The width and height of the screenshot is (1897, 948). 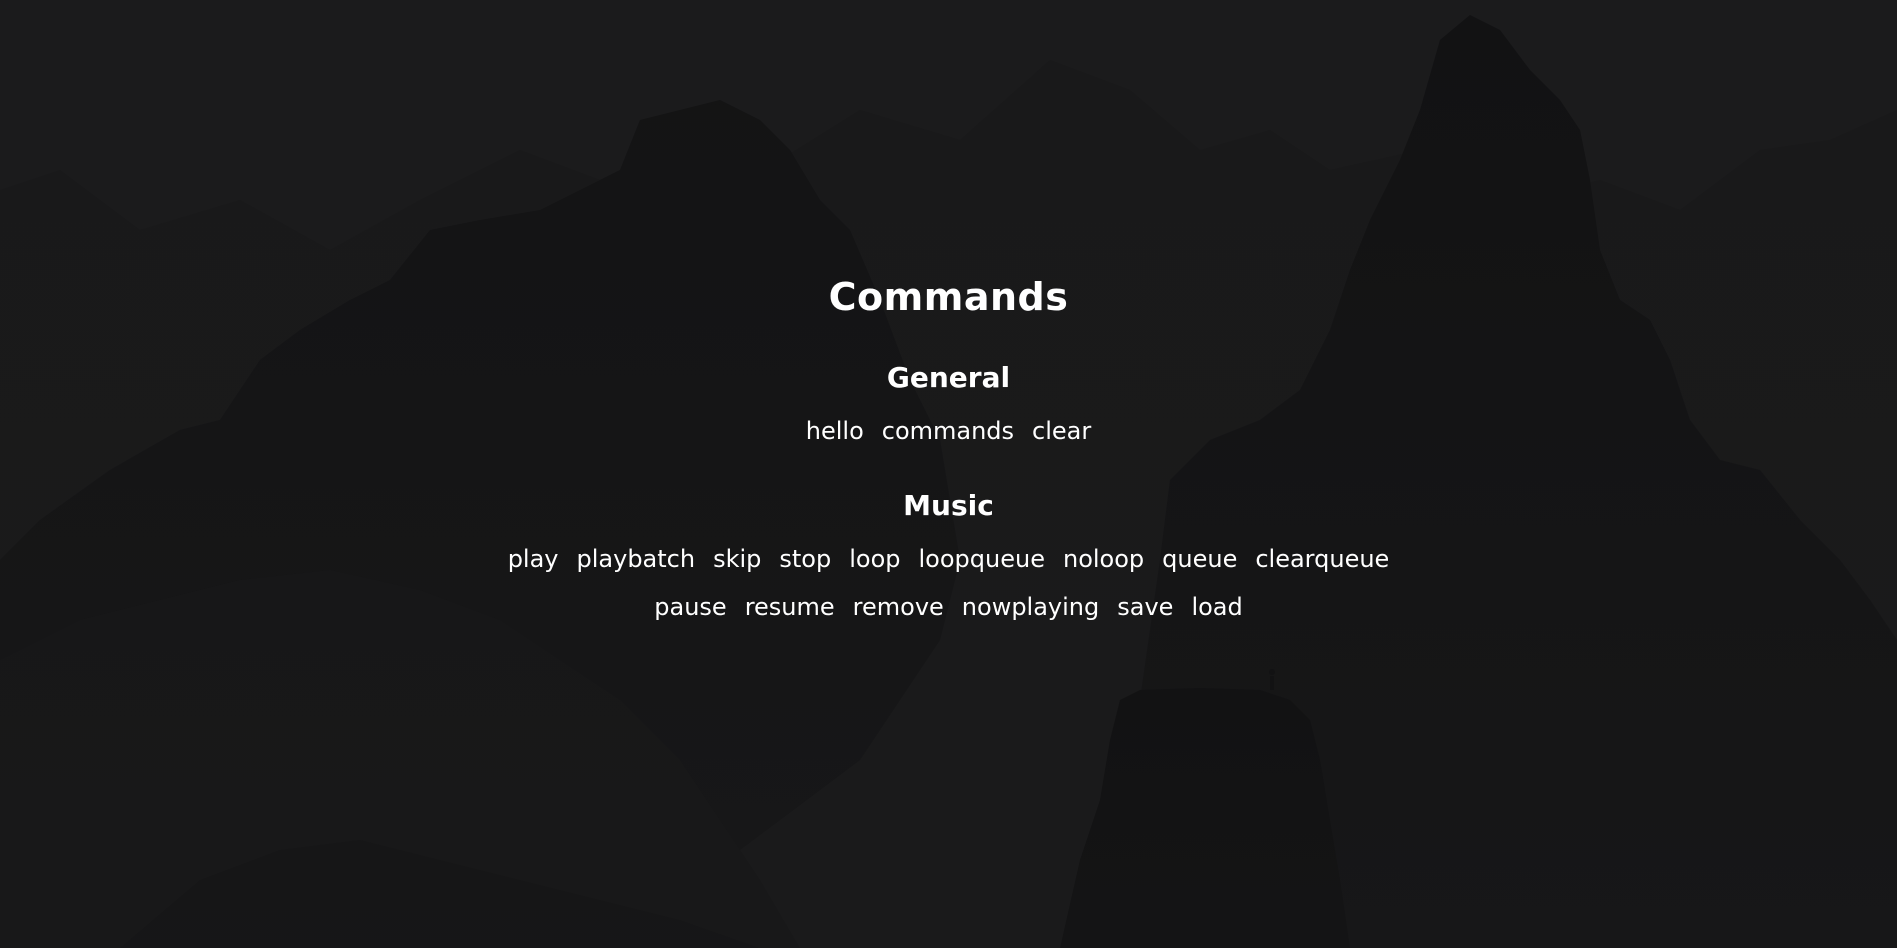 I want to click on general-commands-list: hello commands clear, so click(x=948, y=431).